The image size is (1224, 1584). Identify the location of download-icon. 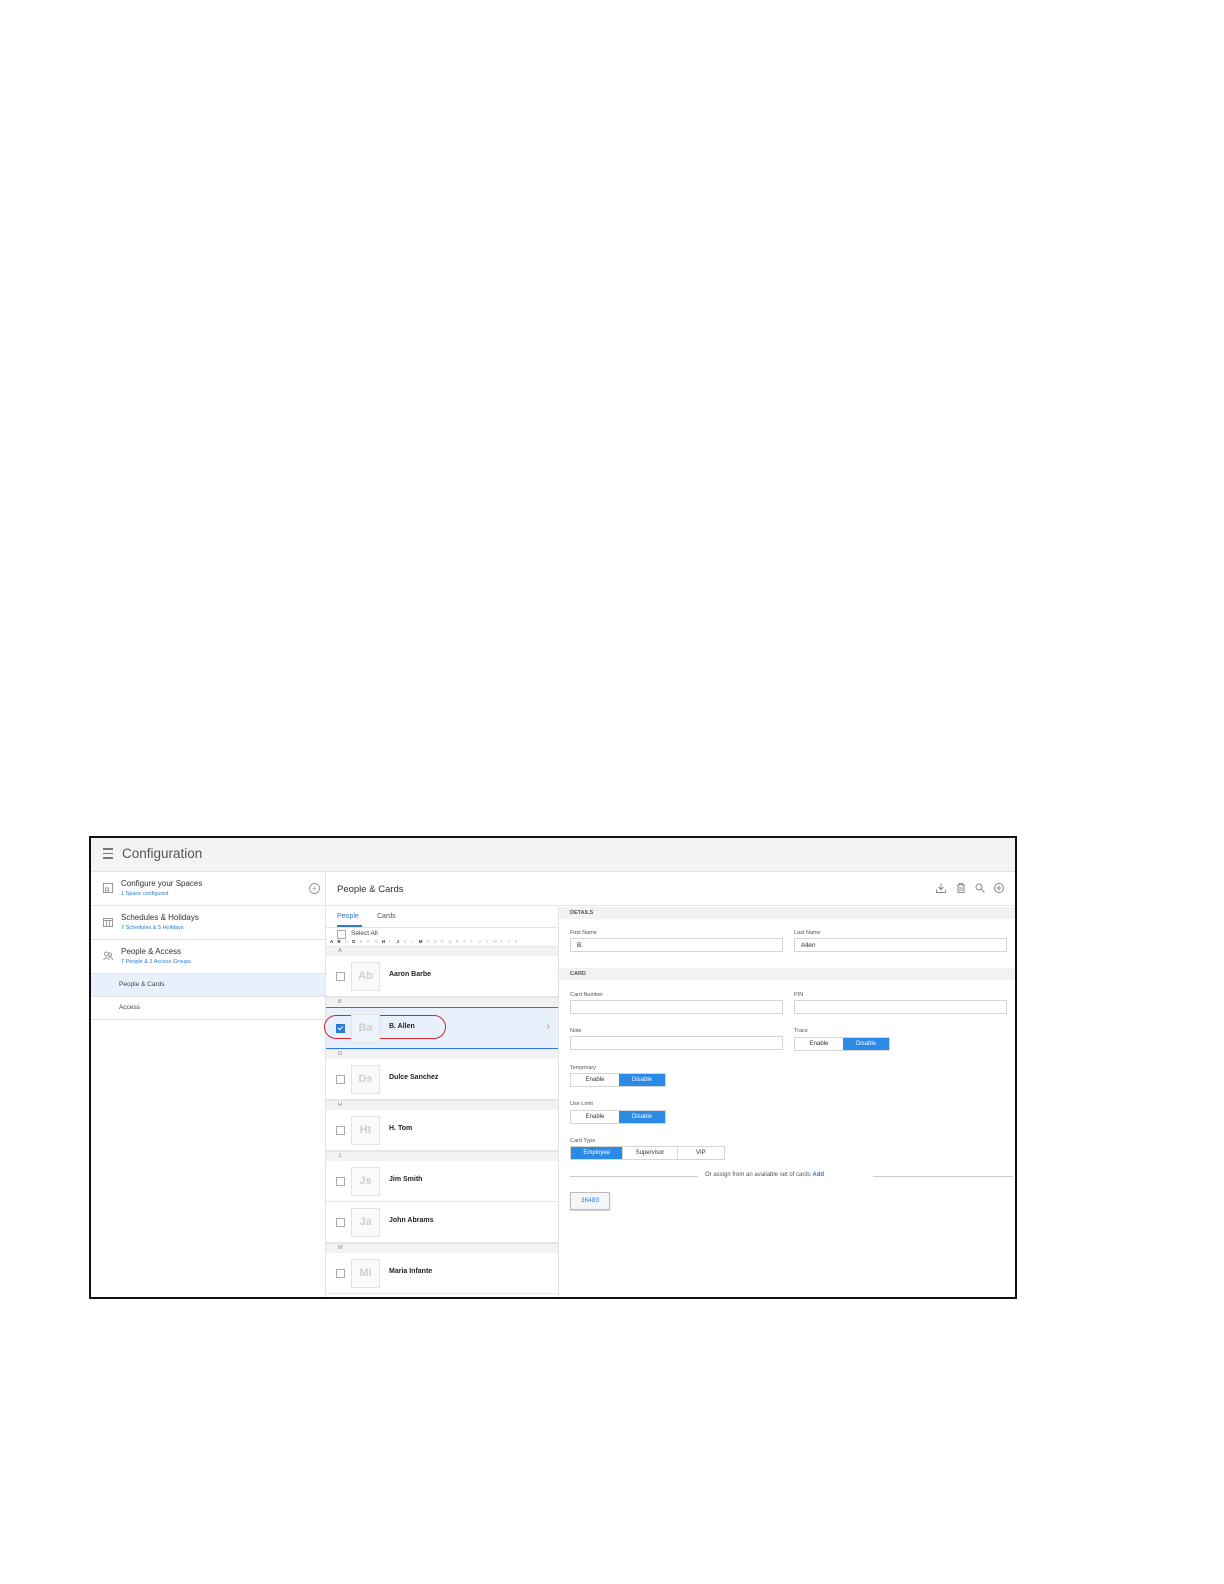
(941, 888).